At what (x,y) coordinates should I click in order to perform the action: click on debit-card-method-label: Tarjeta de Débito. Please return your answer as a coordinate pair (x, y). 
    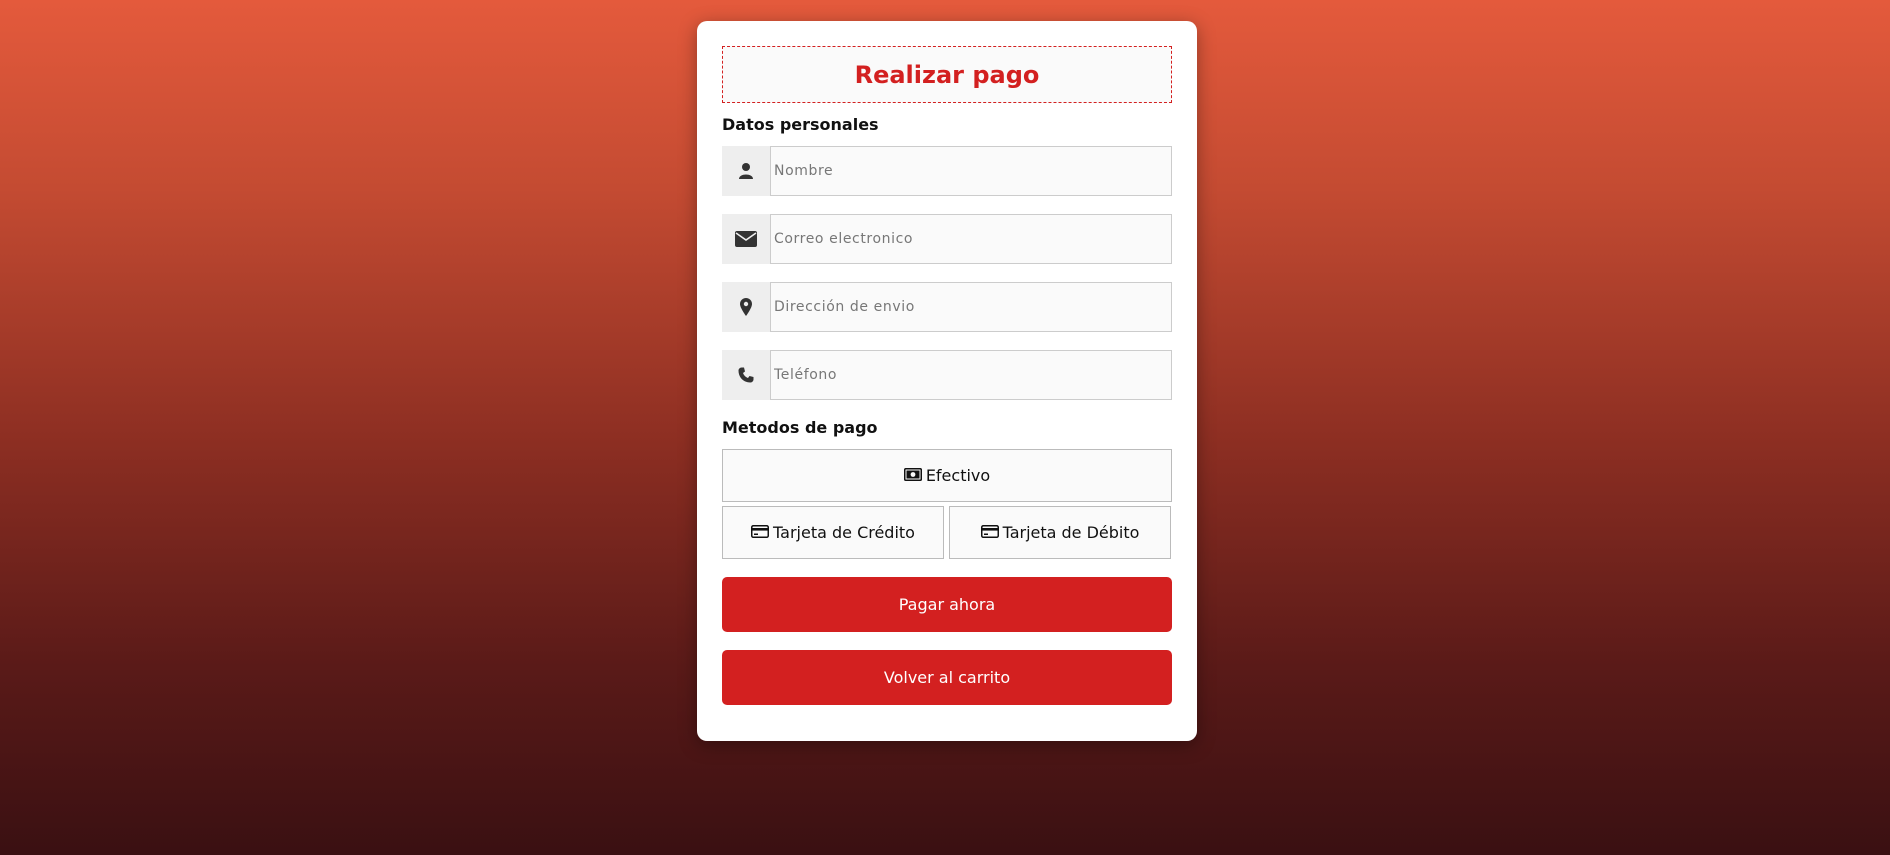
    Looking at the image, I should click on (1071, 532).